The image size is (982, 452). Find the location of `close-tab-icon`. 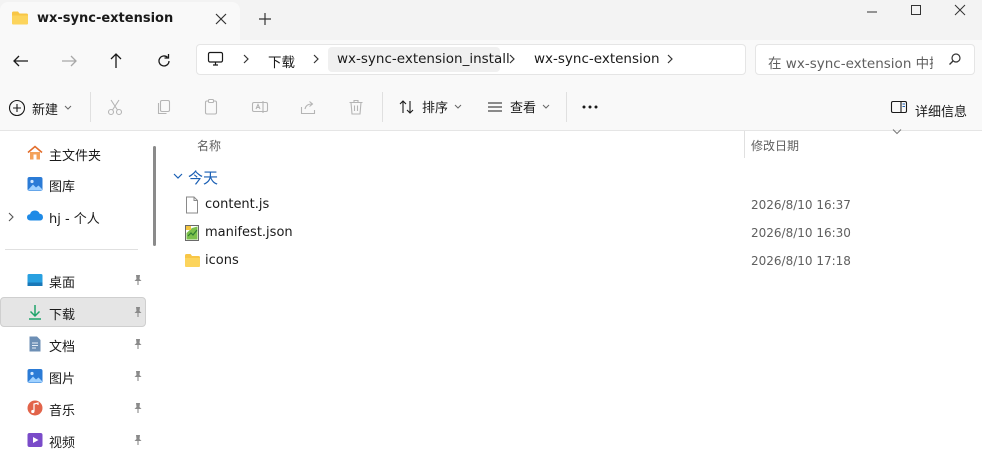

close-tab-icon is located at coordinates (221, 19).